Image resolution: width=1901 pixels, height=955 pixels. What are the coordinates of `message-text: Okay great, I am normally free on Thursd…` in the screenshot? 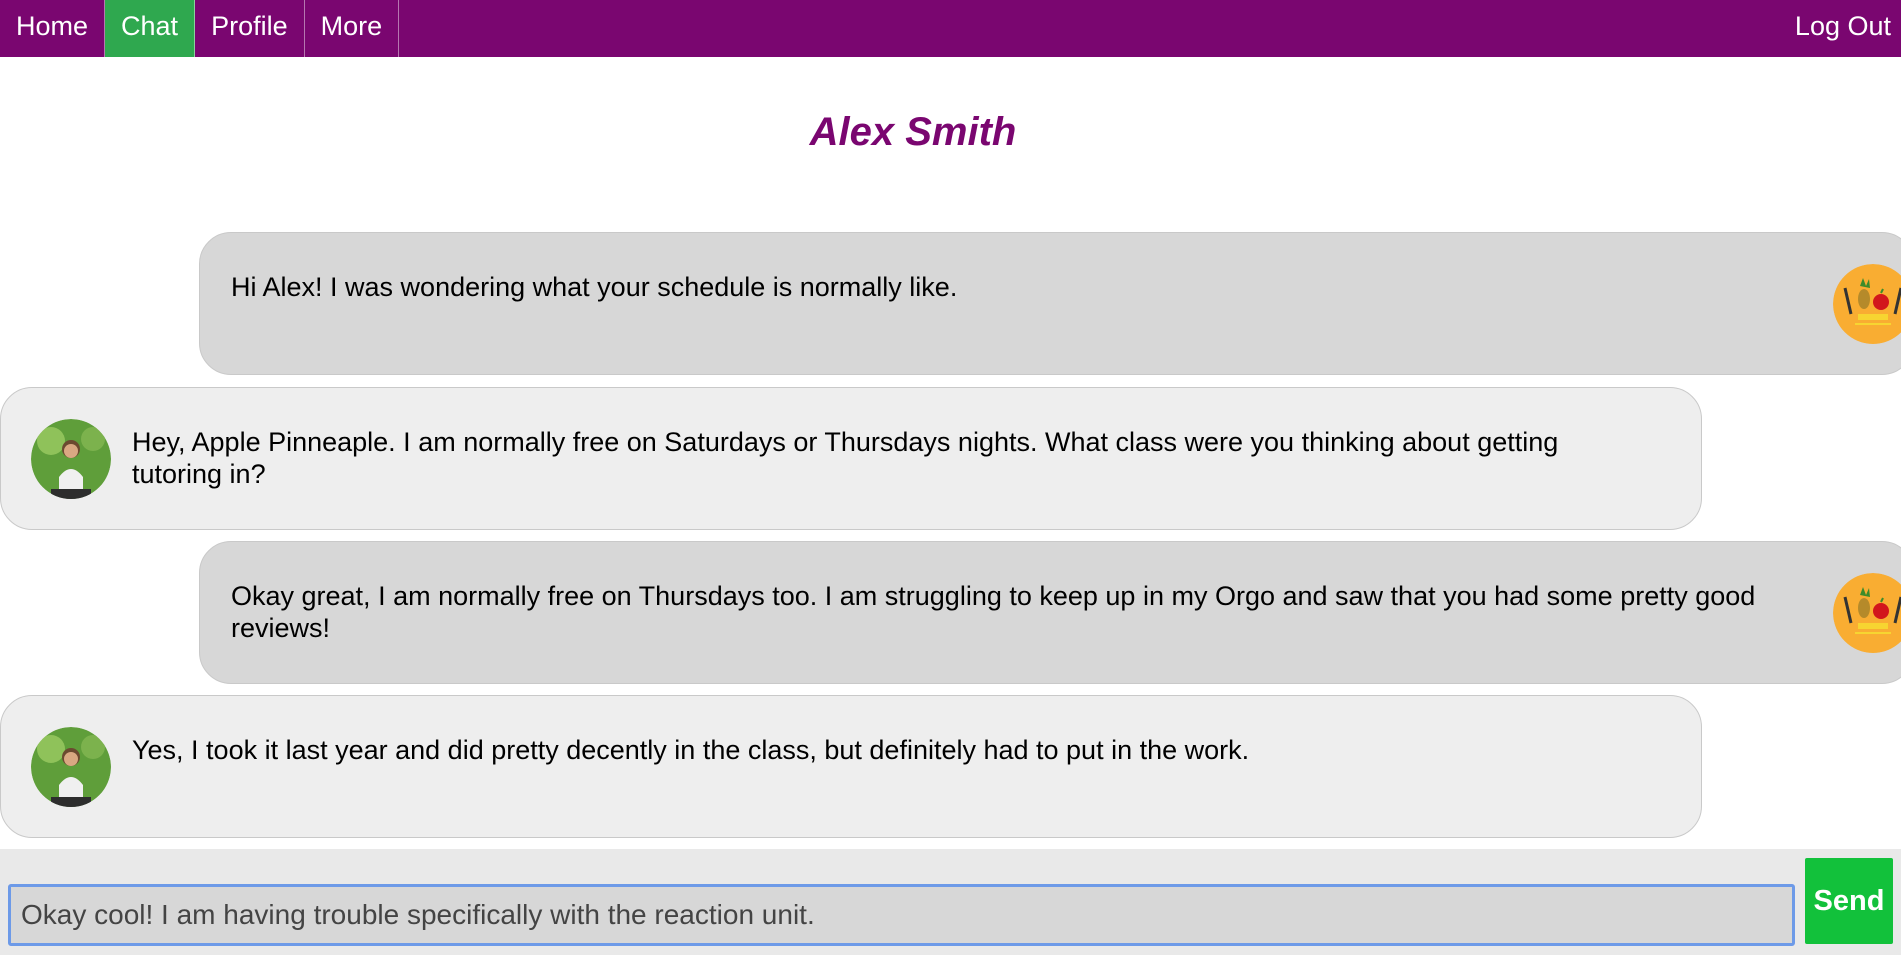 It's located at (993, 612).